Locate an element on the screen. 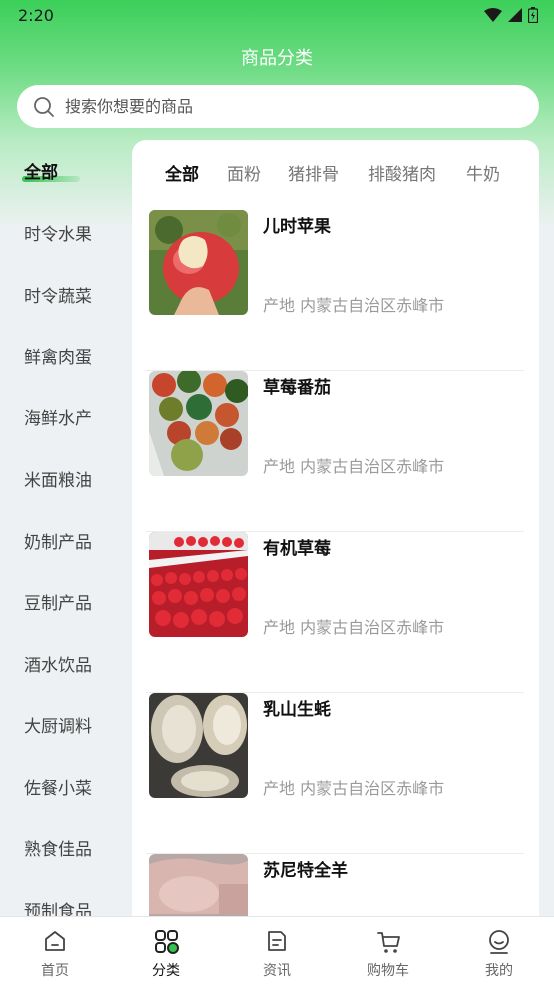 The width and height of the screenshot is (554, 984). tab-label: 首页 is located at coordinates (55, 971).